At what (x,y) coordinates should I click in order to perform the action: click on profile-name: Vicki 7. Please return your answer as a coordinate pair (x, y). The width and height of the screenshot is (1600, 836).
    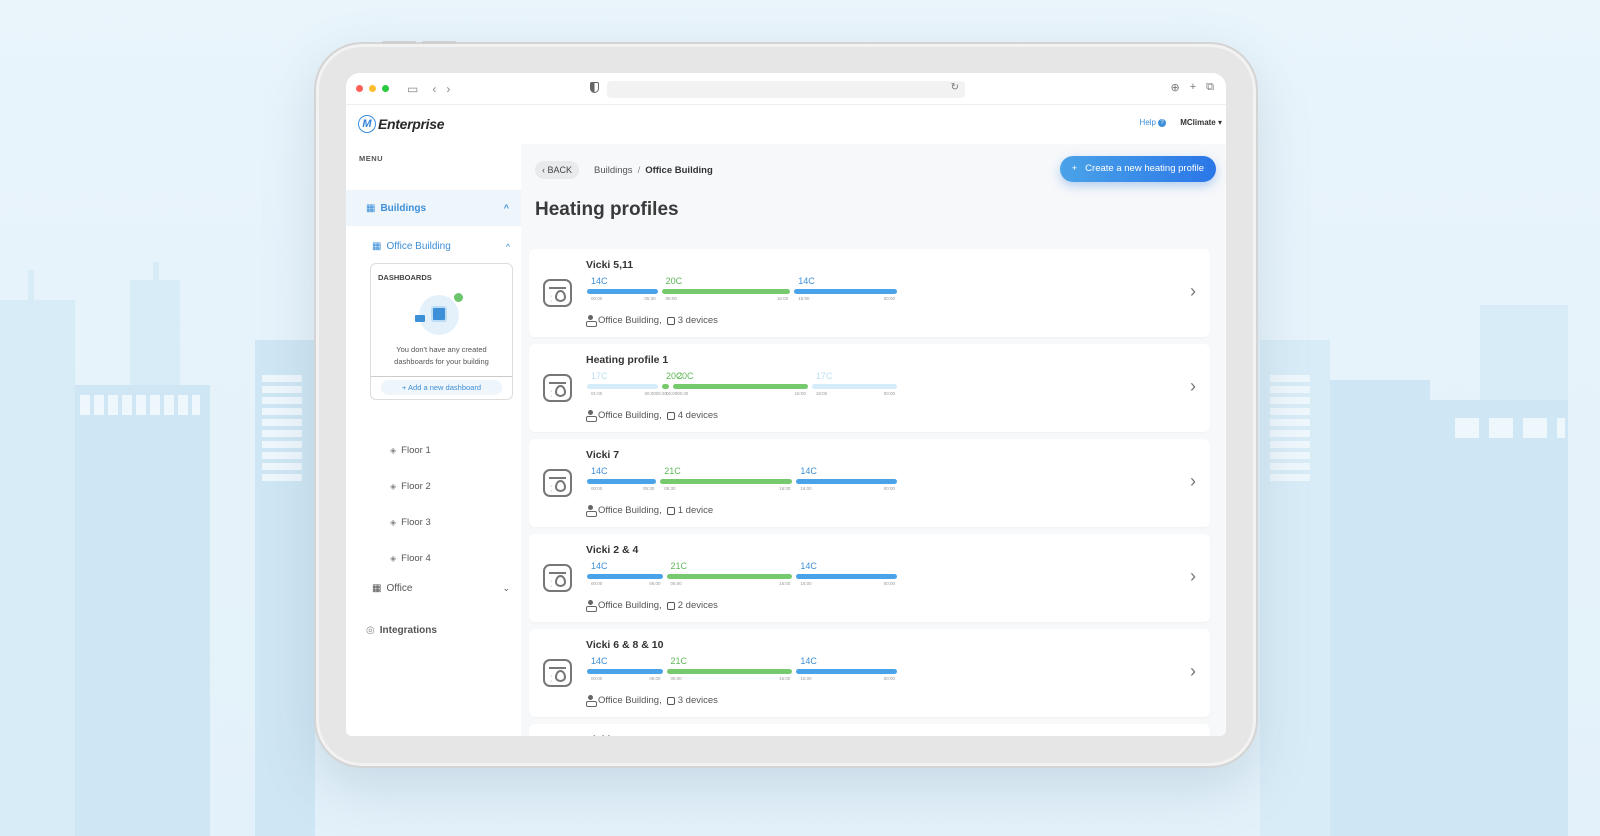
    Looking at the image, I should click on (603, 455).